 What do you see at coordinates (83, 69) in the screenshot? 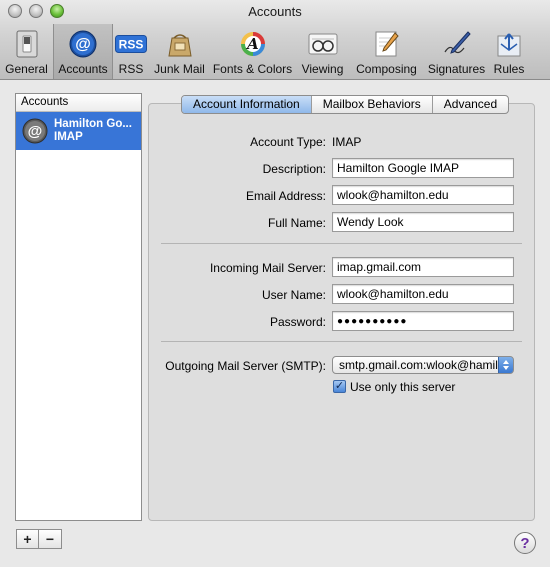
I see `toolbar-accounts-label: Accounts` at bounding box center [83, 69].